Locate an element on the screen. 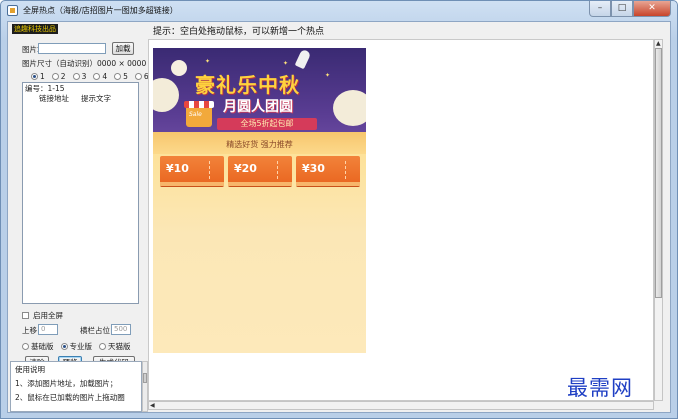 This screenshot has width=678, height=419. cloud-shape-right is located at coordinates (349, 108).